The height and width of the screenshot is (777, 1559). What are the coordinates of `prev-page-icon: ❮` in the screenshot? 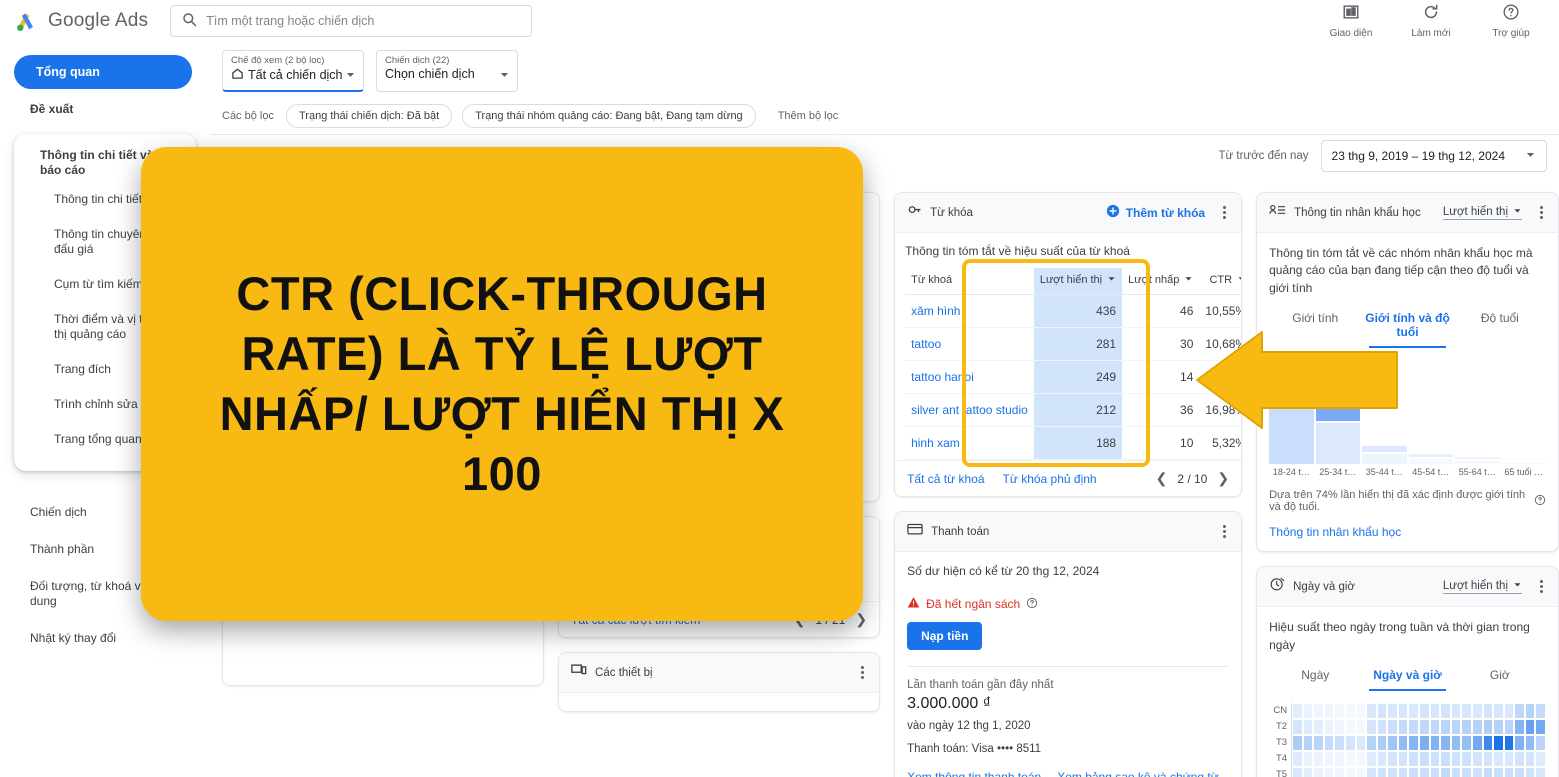 It's located at (1162, 478).